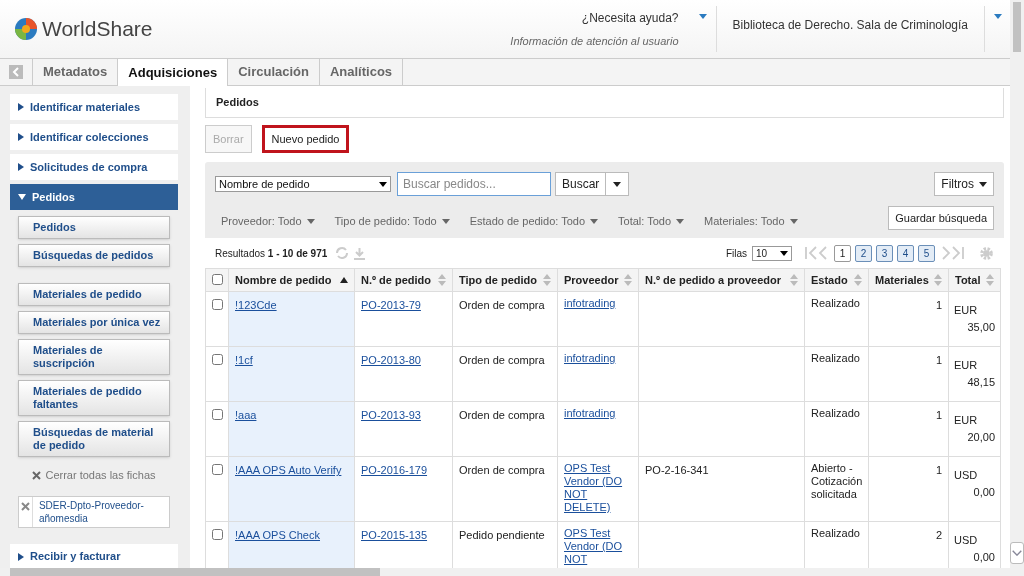 Image resolution: width=1024 pixels, height=576 pixels. I want to click on vertical-scrollbar, so click(1017, 288).